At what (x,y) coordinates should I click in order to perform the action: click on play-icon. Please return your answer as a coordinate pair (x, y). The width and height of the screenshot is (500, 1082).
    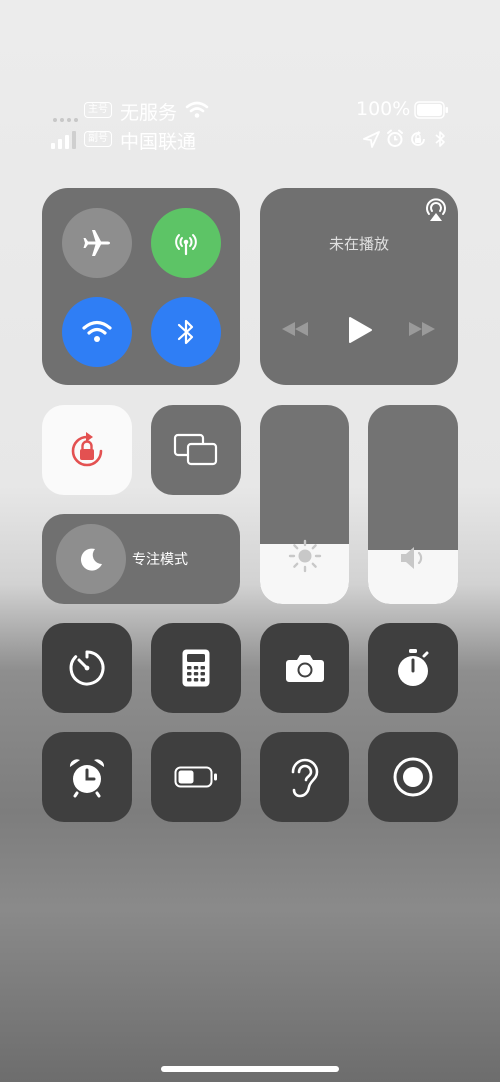
    Looking at the image, I should click on (360, 330).